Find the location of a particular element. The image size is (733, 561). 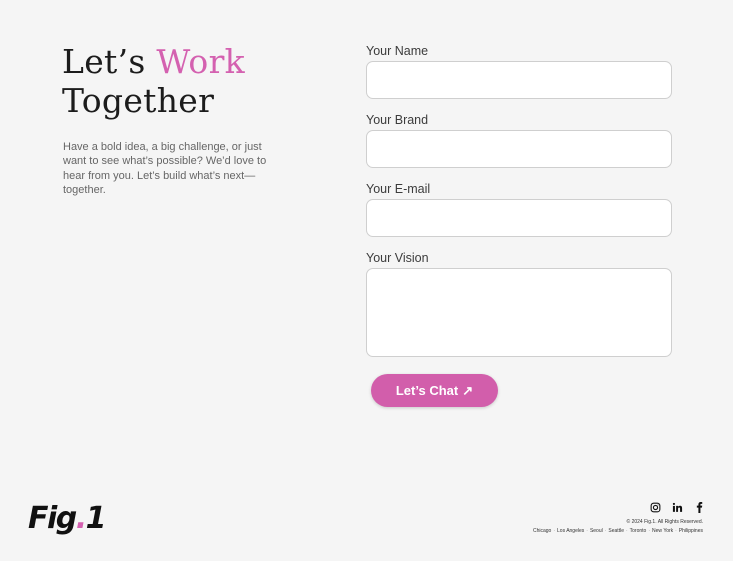

linkedin-icon is located at coordinates (677, 507).